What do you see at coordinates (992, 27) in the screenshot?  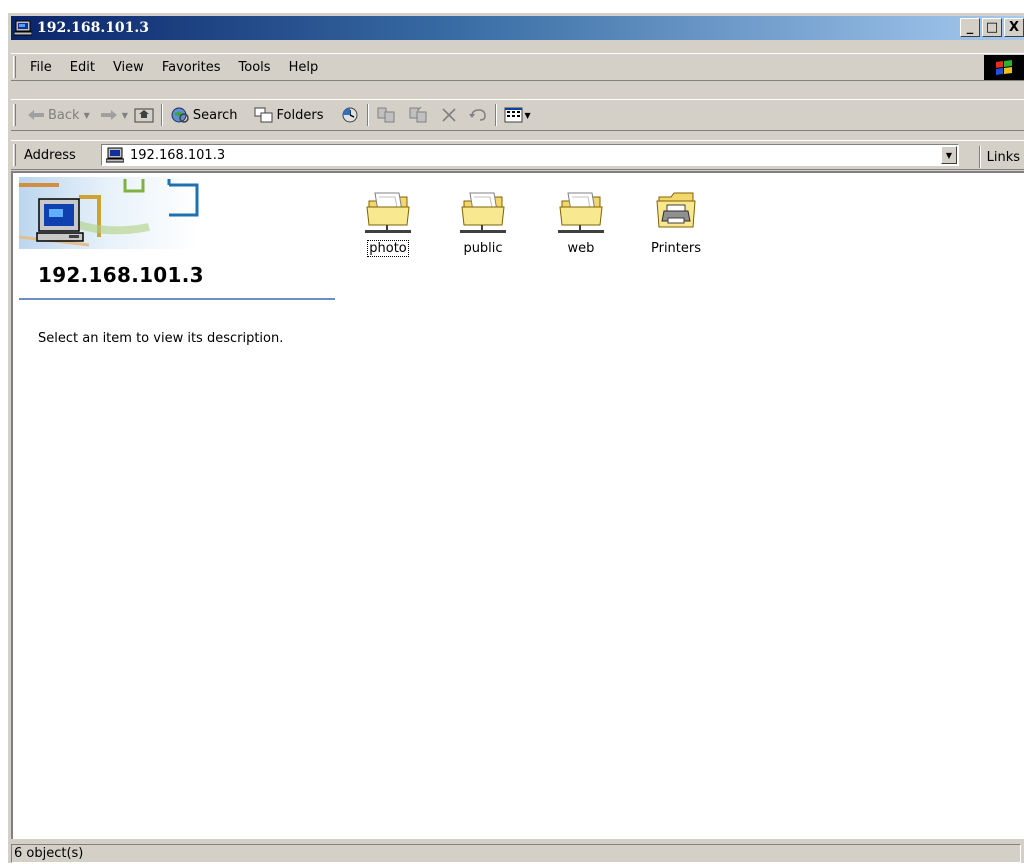 I see `maximize-button: □` at bounding box center [992, 27].